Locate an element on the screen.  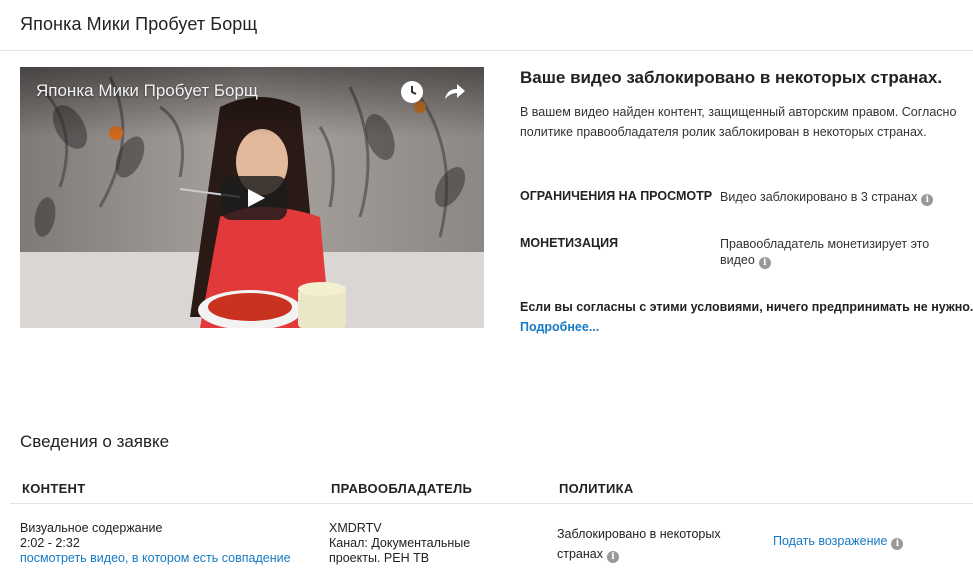
claim-section-title: Сведения о заявке is located at coordinates (95, 441).